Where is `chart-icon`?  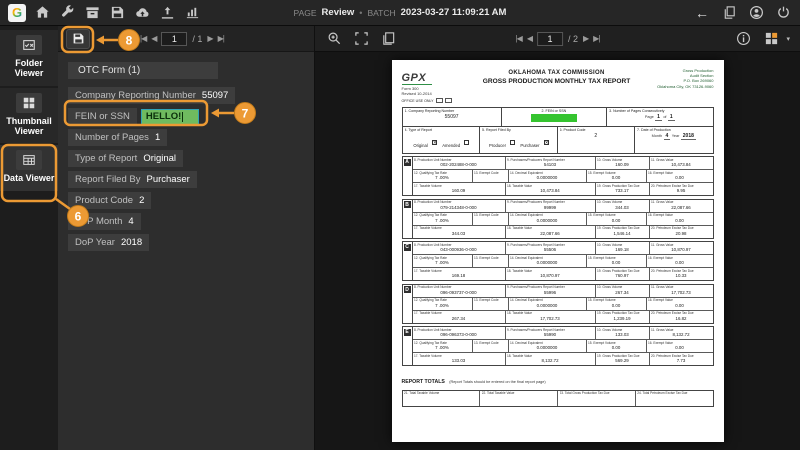 chart-icon is located at coordinates (192, 13).